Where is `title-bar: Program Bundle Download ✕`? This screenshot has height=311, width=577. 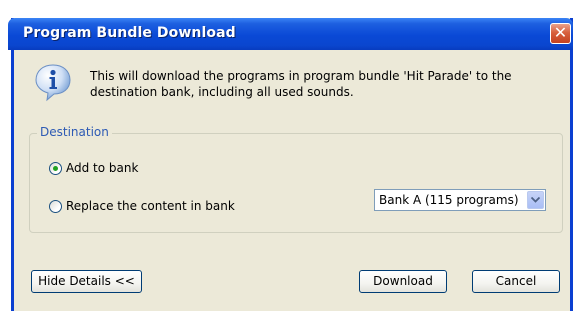
title-bar: Program Bundle Download ✕ is located at coordinates (290, 34).